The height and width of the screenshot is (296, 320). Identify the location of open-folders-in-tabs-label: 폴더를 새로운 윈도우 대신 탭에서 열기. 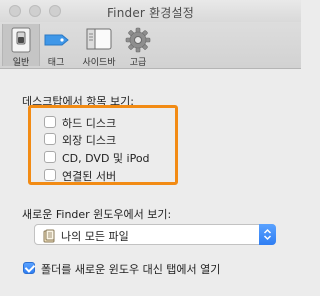
(131, 269).